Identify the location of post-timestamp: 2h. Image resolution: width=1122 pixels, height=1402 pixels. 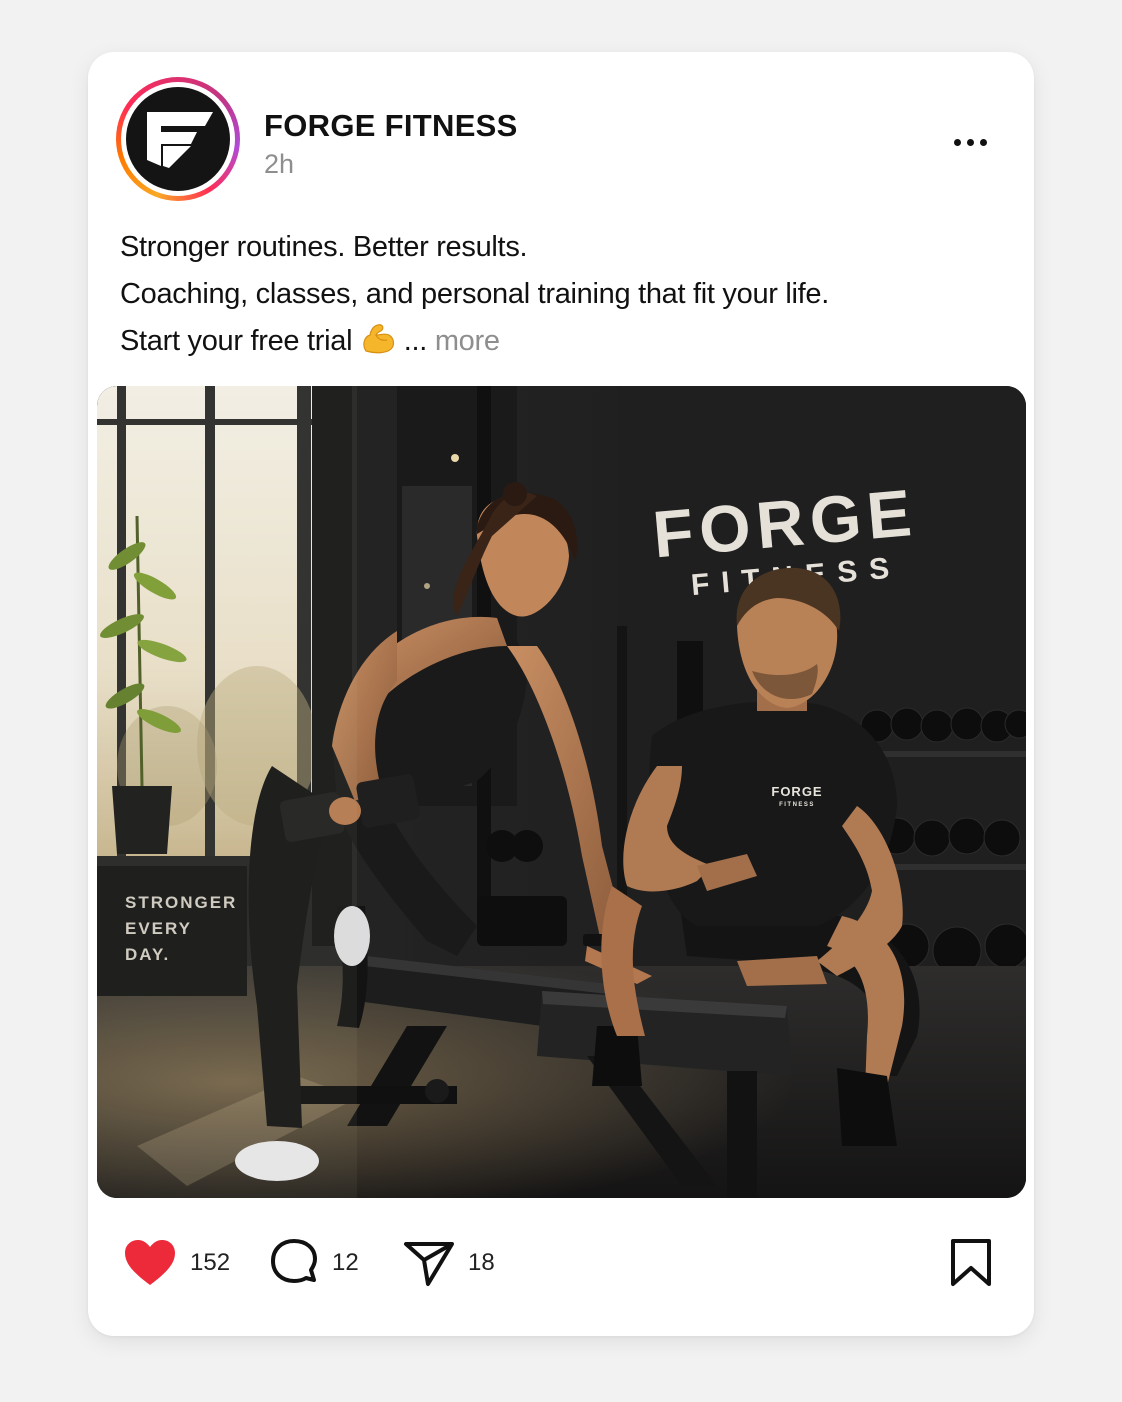
(279, 164).